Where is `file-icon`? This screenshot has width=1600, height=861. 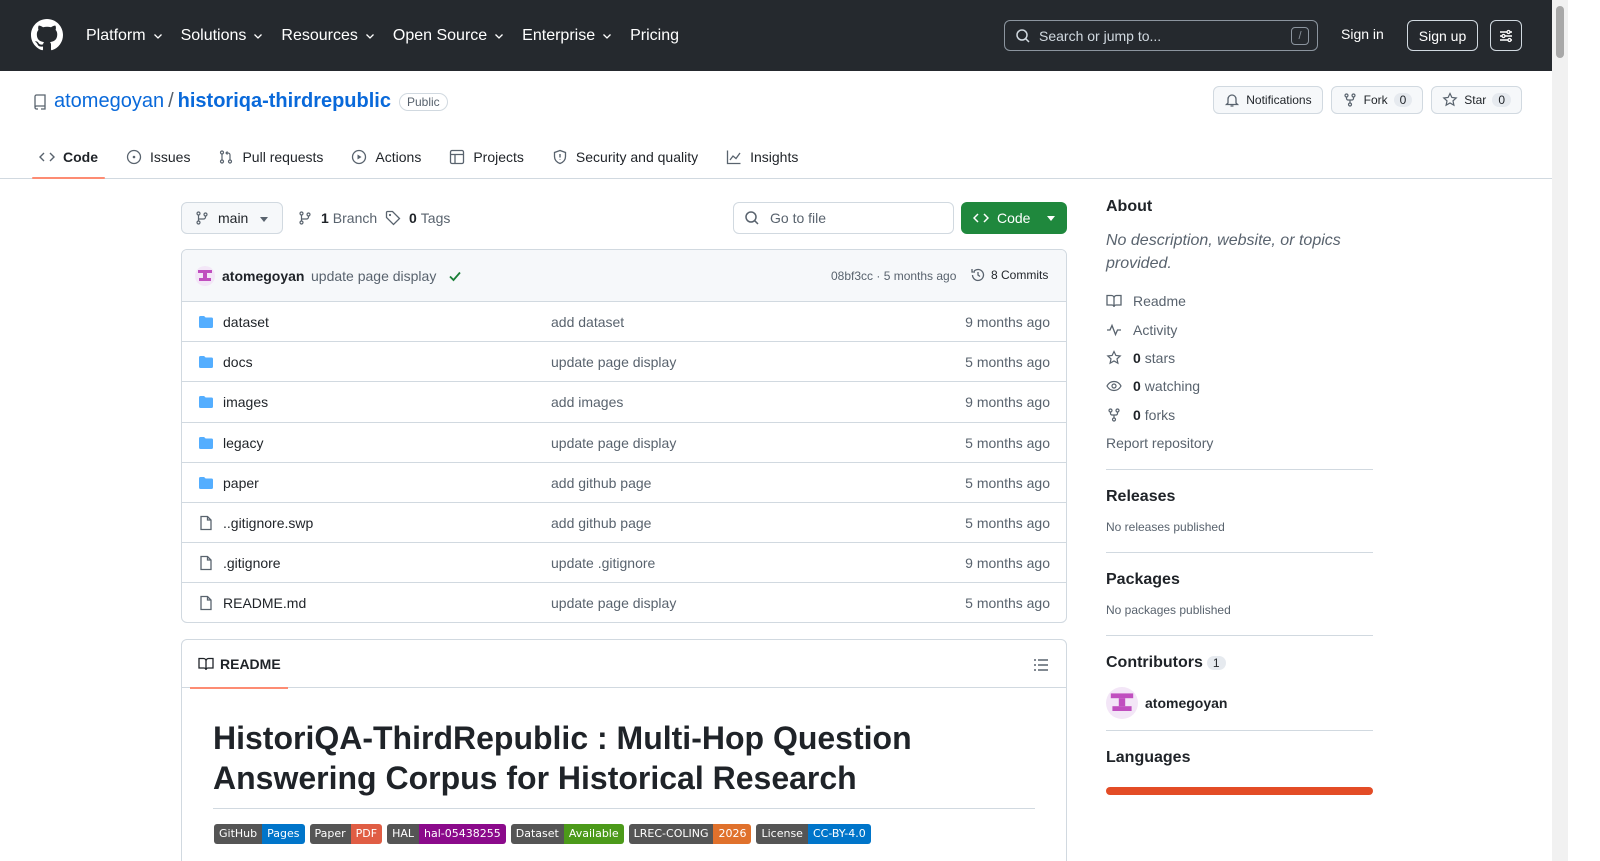
file-icon is located at coordinates (206, 523).